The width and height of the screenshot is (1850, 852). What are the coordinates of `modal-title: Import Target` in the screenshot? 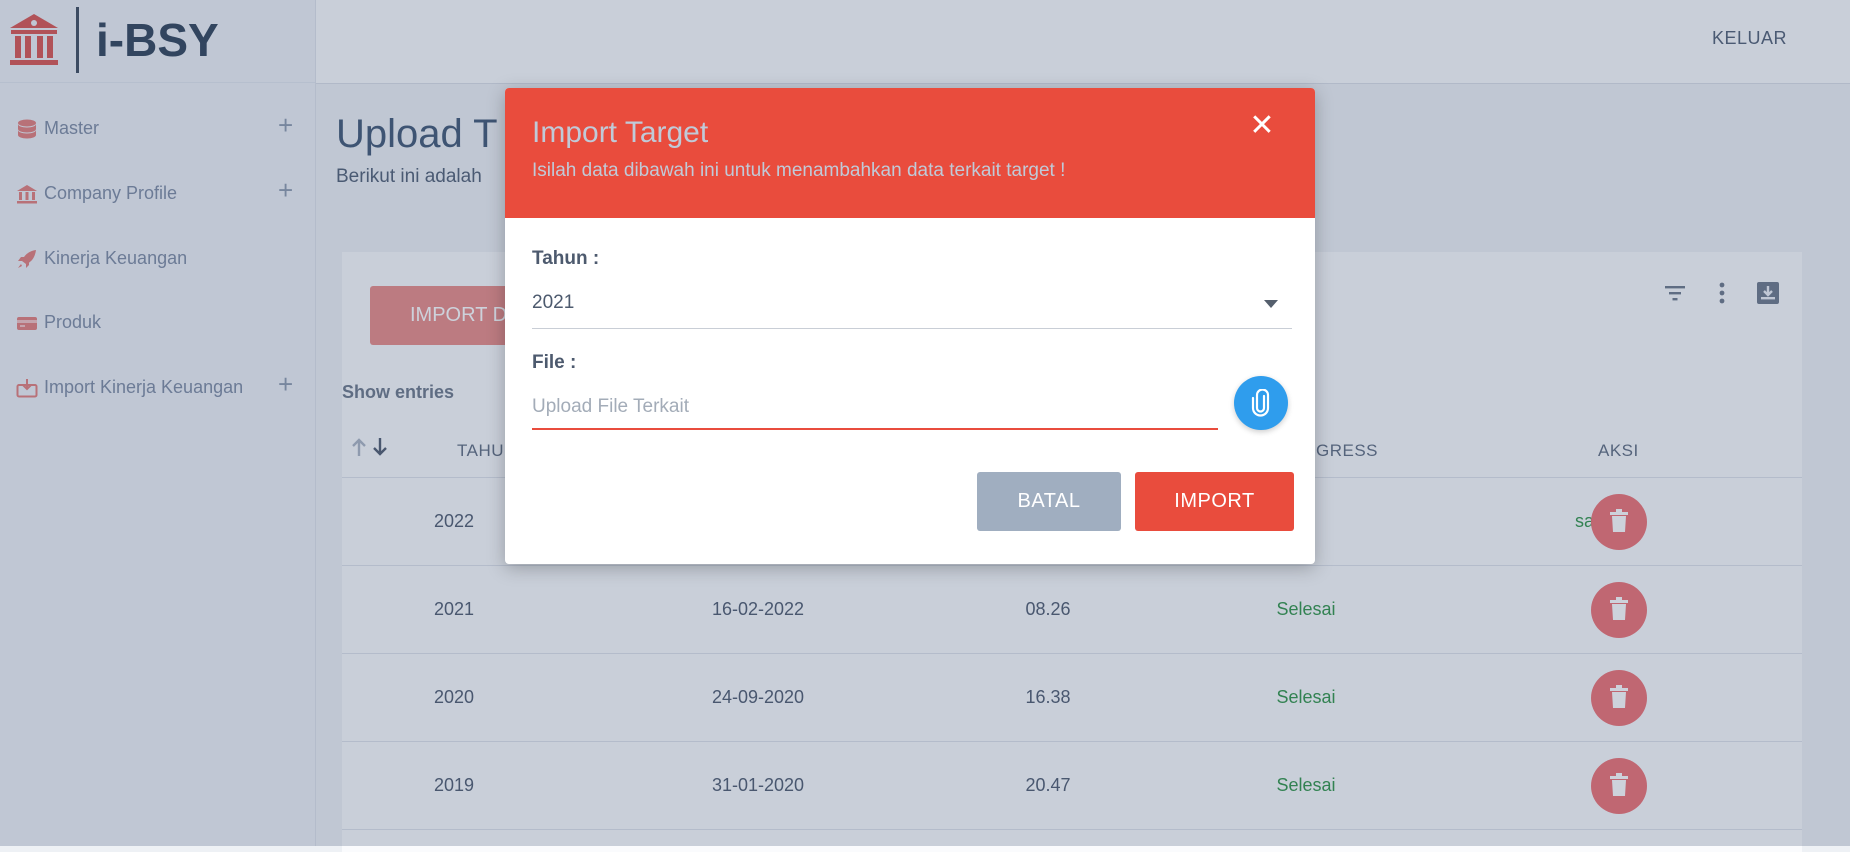 It's located at (620, 132).